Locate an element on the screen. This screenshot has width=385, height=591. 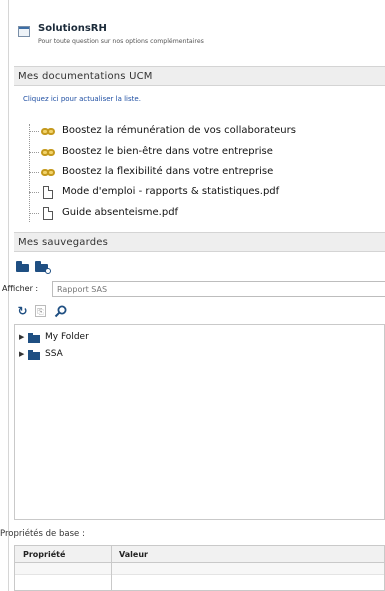
column-value: Valeur is located at coordinates (133, 554).